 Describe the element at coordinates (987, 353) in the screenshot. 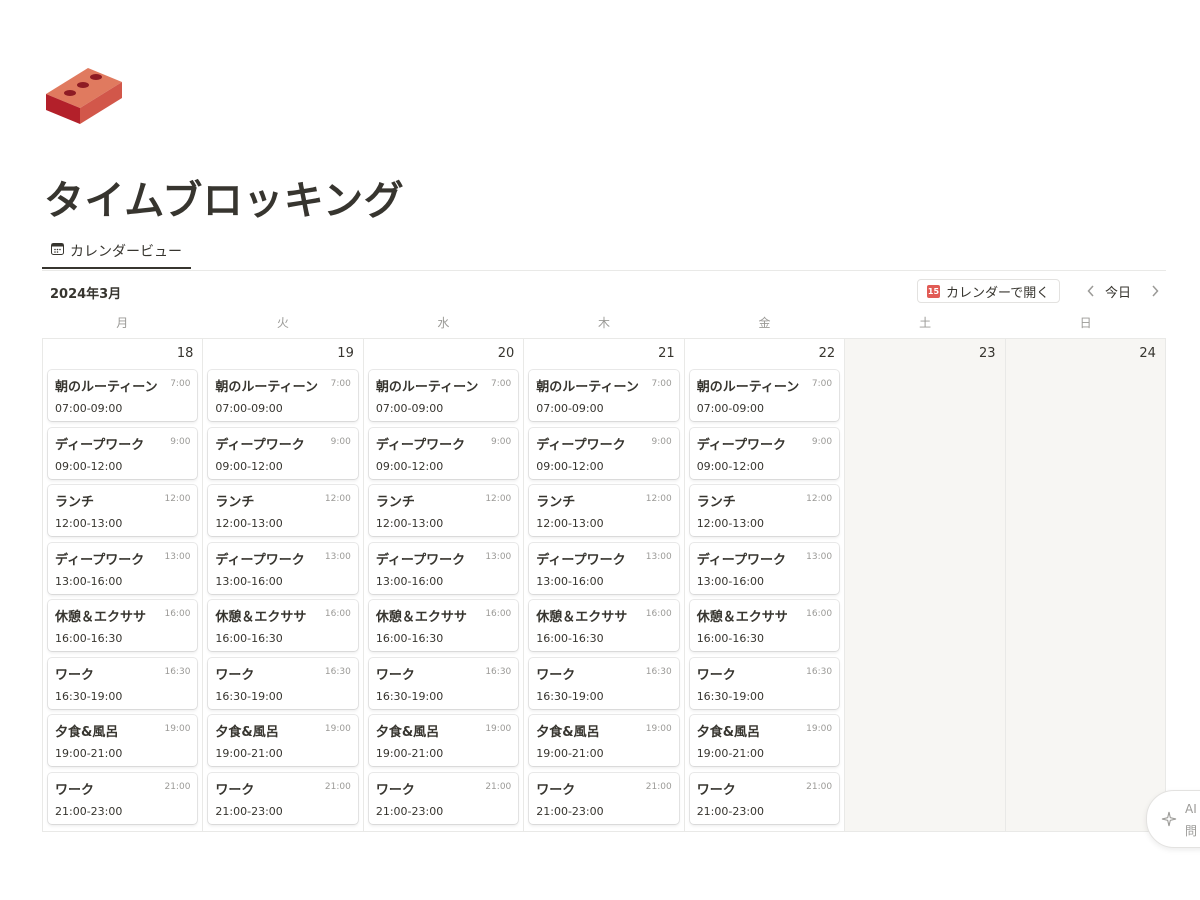

I see `day-number: 23` at that location.